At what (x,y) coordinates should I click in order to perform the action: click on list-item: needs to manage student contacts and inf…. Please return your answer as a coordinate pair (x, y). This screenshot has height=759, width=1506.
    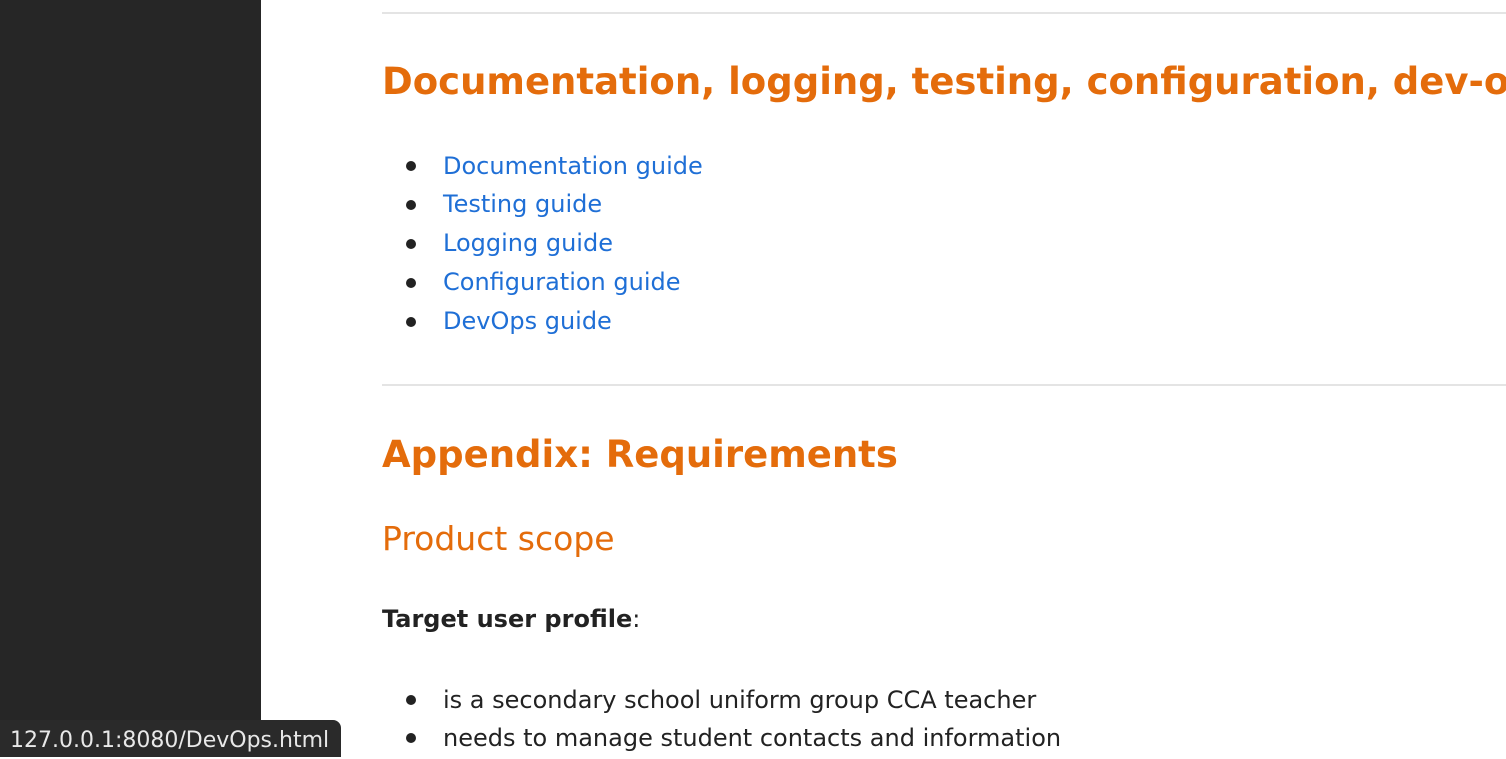
    Looking at the image, I should click on (721, 738).